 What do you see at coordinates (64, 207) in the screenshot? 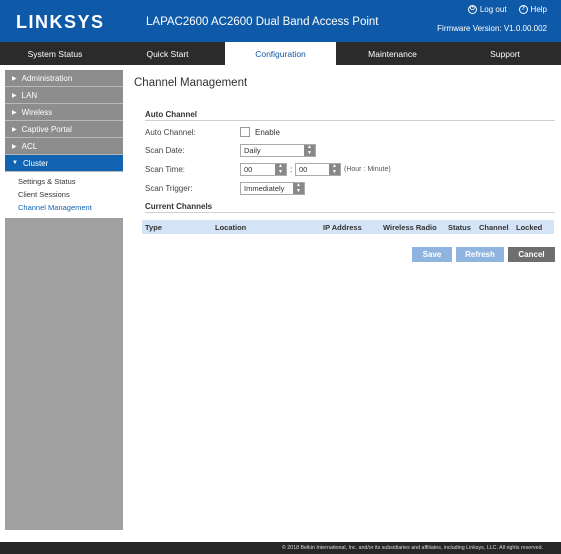
I see `sidebar-subitem-channel-management: Channel Management` at bounding box center [64, 207].